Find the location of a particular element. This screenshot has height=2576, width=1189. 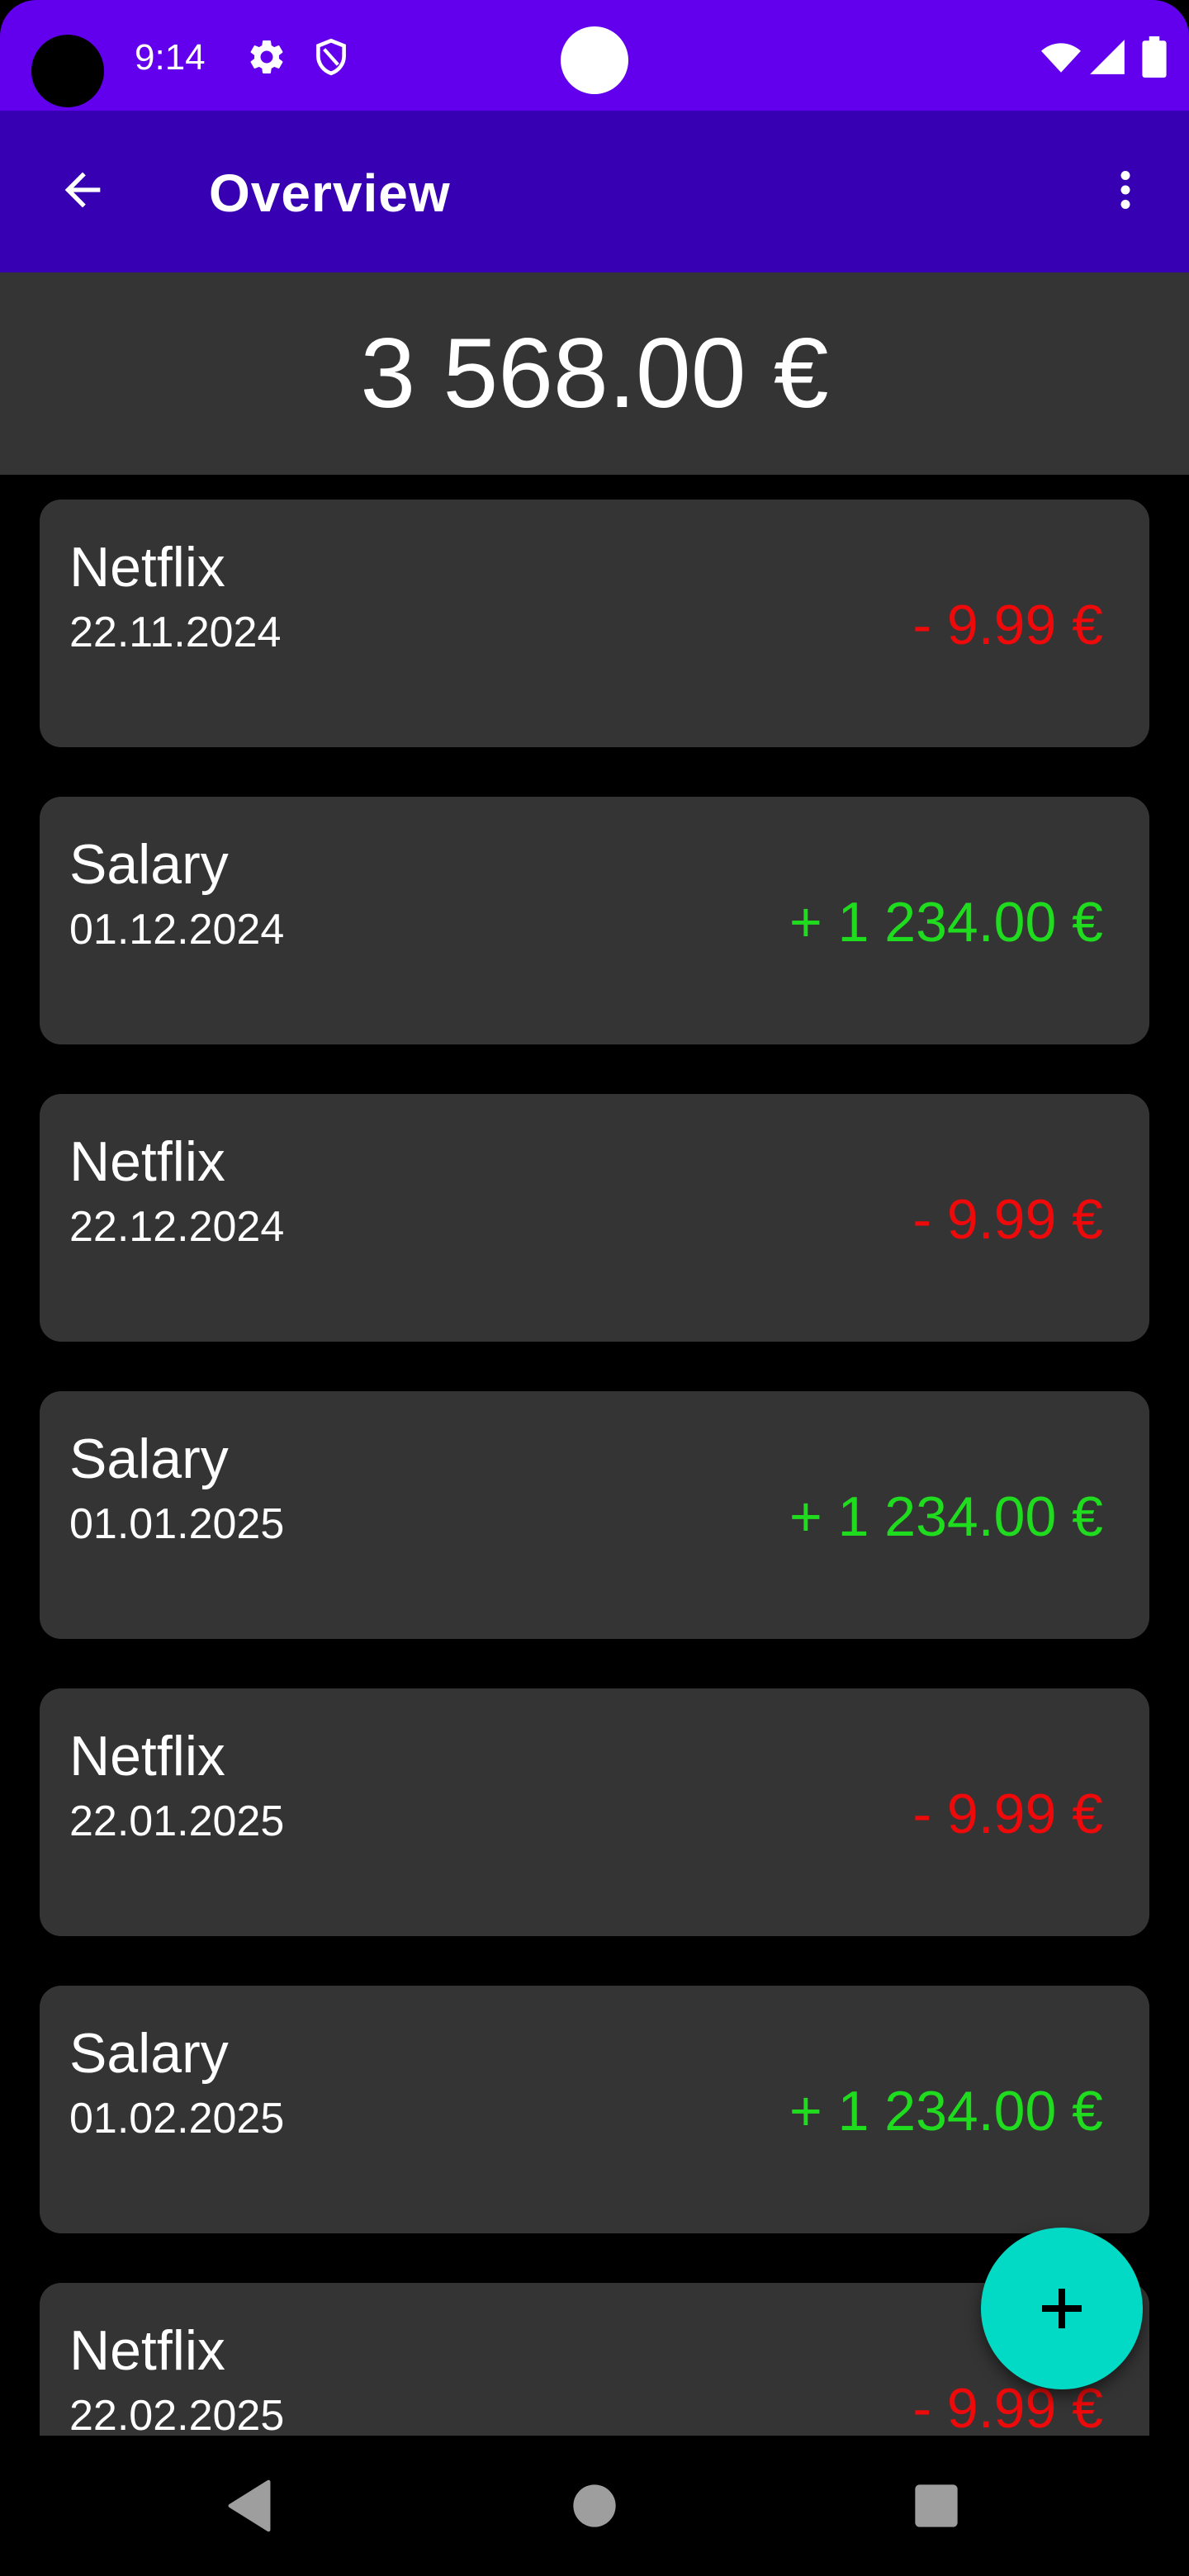

arrow-back-icon is located at coordinates (82, 190).